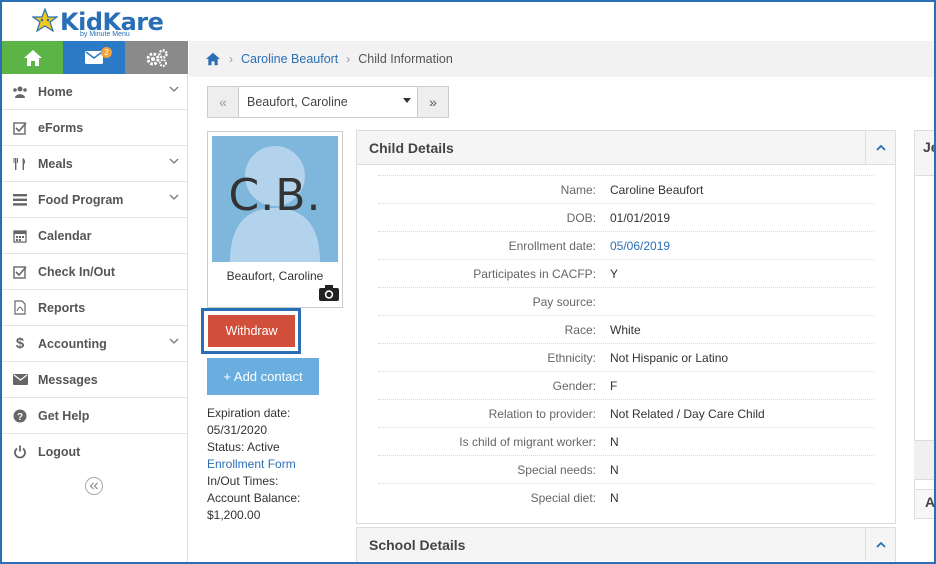 The height and width of the screenshot is (564, 936). Describe the element at coordinates (930, 502) in the screenshot. I see `side-panel-2-title: A` at that location.